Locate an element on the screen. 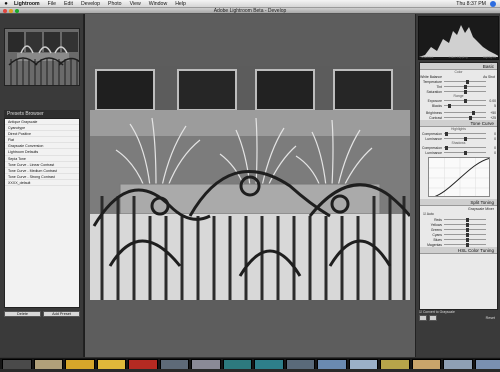  hist-clipping-label: Color Clipping is located at coordinates (458, 57).